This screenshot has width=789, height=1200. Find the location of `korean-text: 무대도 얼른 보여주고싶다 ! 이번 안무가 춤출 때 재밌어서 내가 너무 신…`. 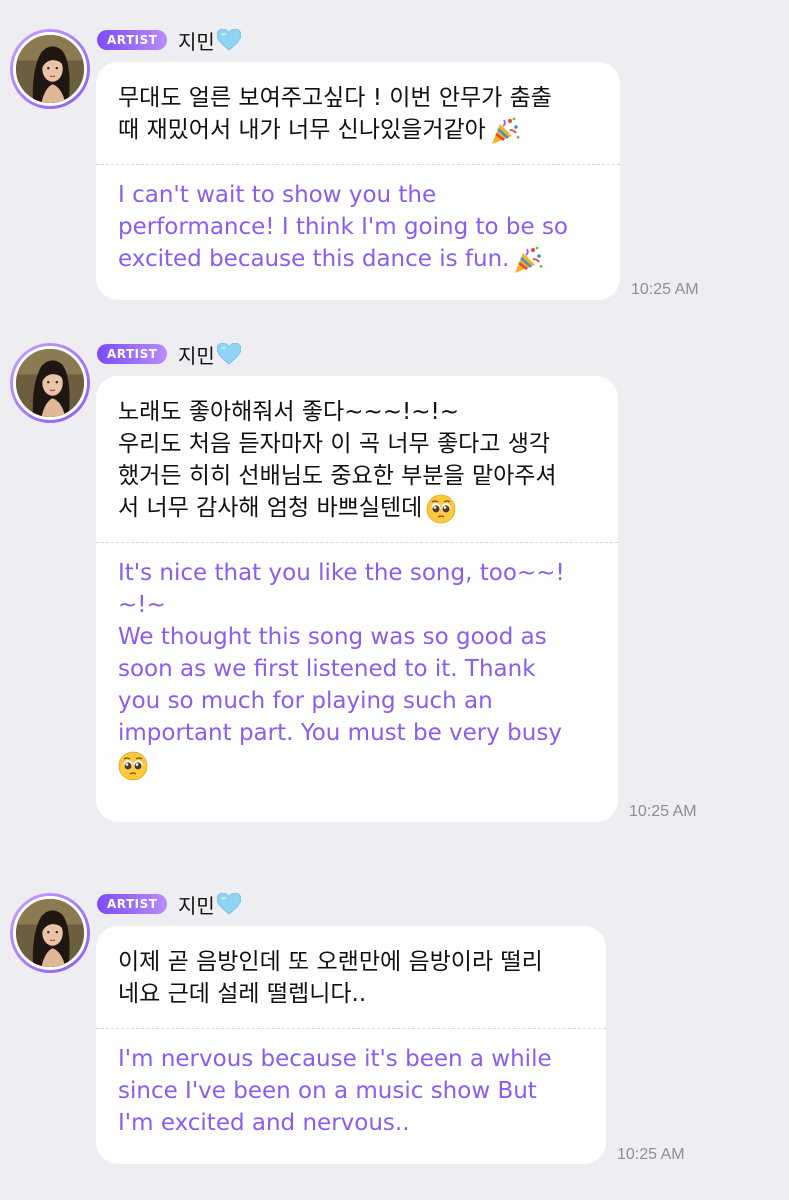

korean-text: 무대도 얼른 보여주고싶다 ! 이번 안무가 춤출 때 재밌어서 내가 너무 신… is located at coordinates (335, 114).